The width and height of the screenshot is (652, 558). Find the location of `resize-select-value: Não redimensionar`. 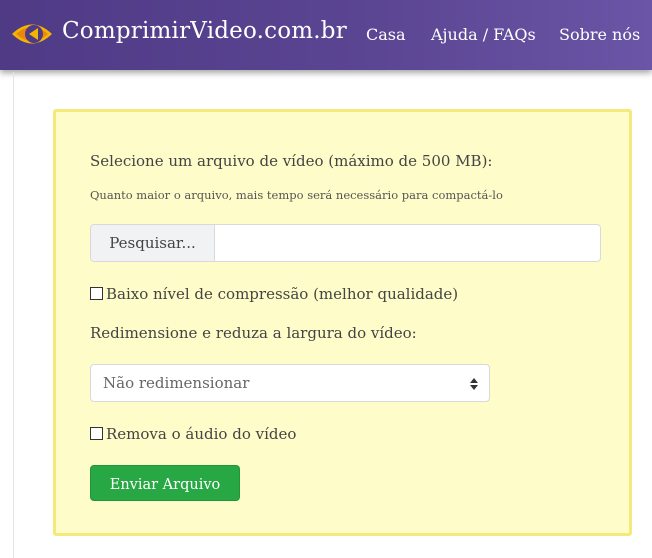

resize-select-value: Não redimensionar is located at coordinates (176, 383).